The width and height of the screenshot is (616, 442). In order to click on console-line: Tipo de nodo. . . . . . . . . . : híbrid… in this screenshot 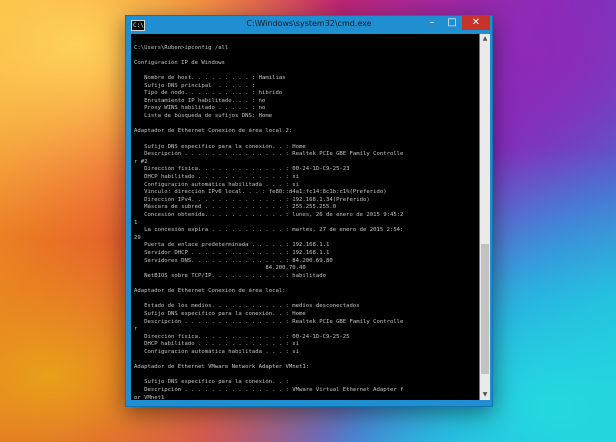, I will do `click(208, 93)`.